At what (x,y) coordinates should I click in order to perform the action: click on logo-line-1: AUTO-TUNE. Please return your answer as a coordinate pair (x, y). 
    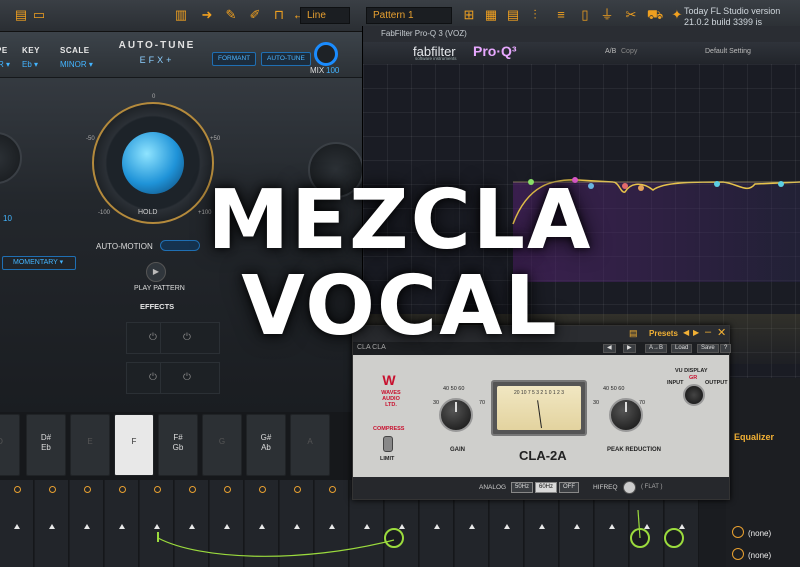
    Looking at the image, I should click on (157, 45).